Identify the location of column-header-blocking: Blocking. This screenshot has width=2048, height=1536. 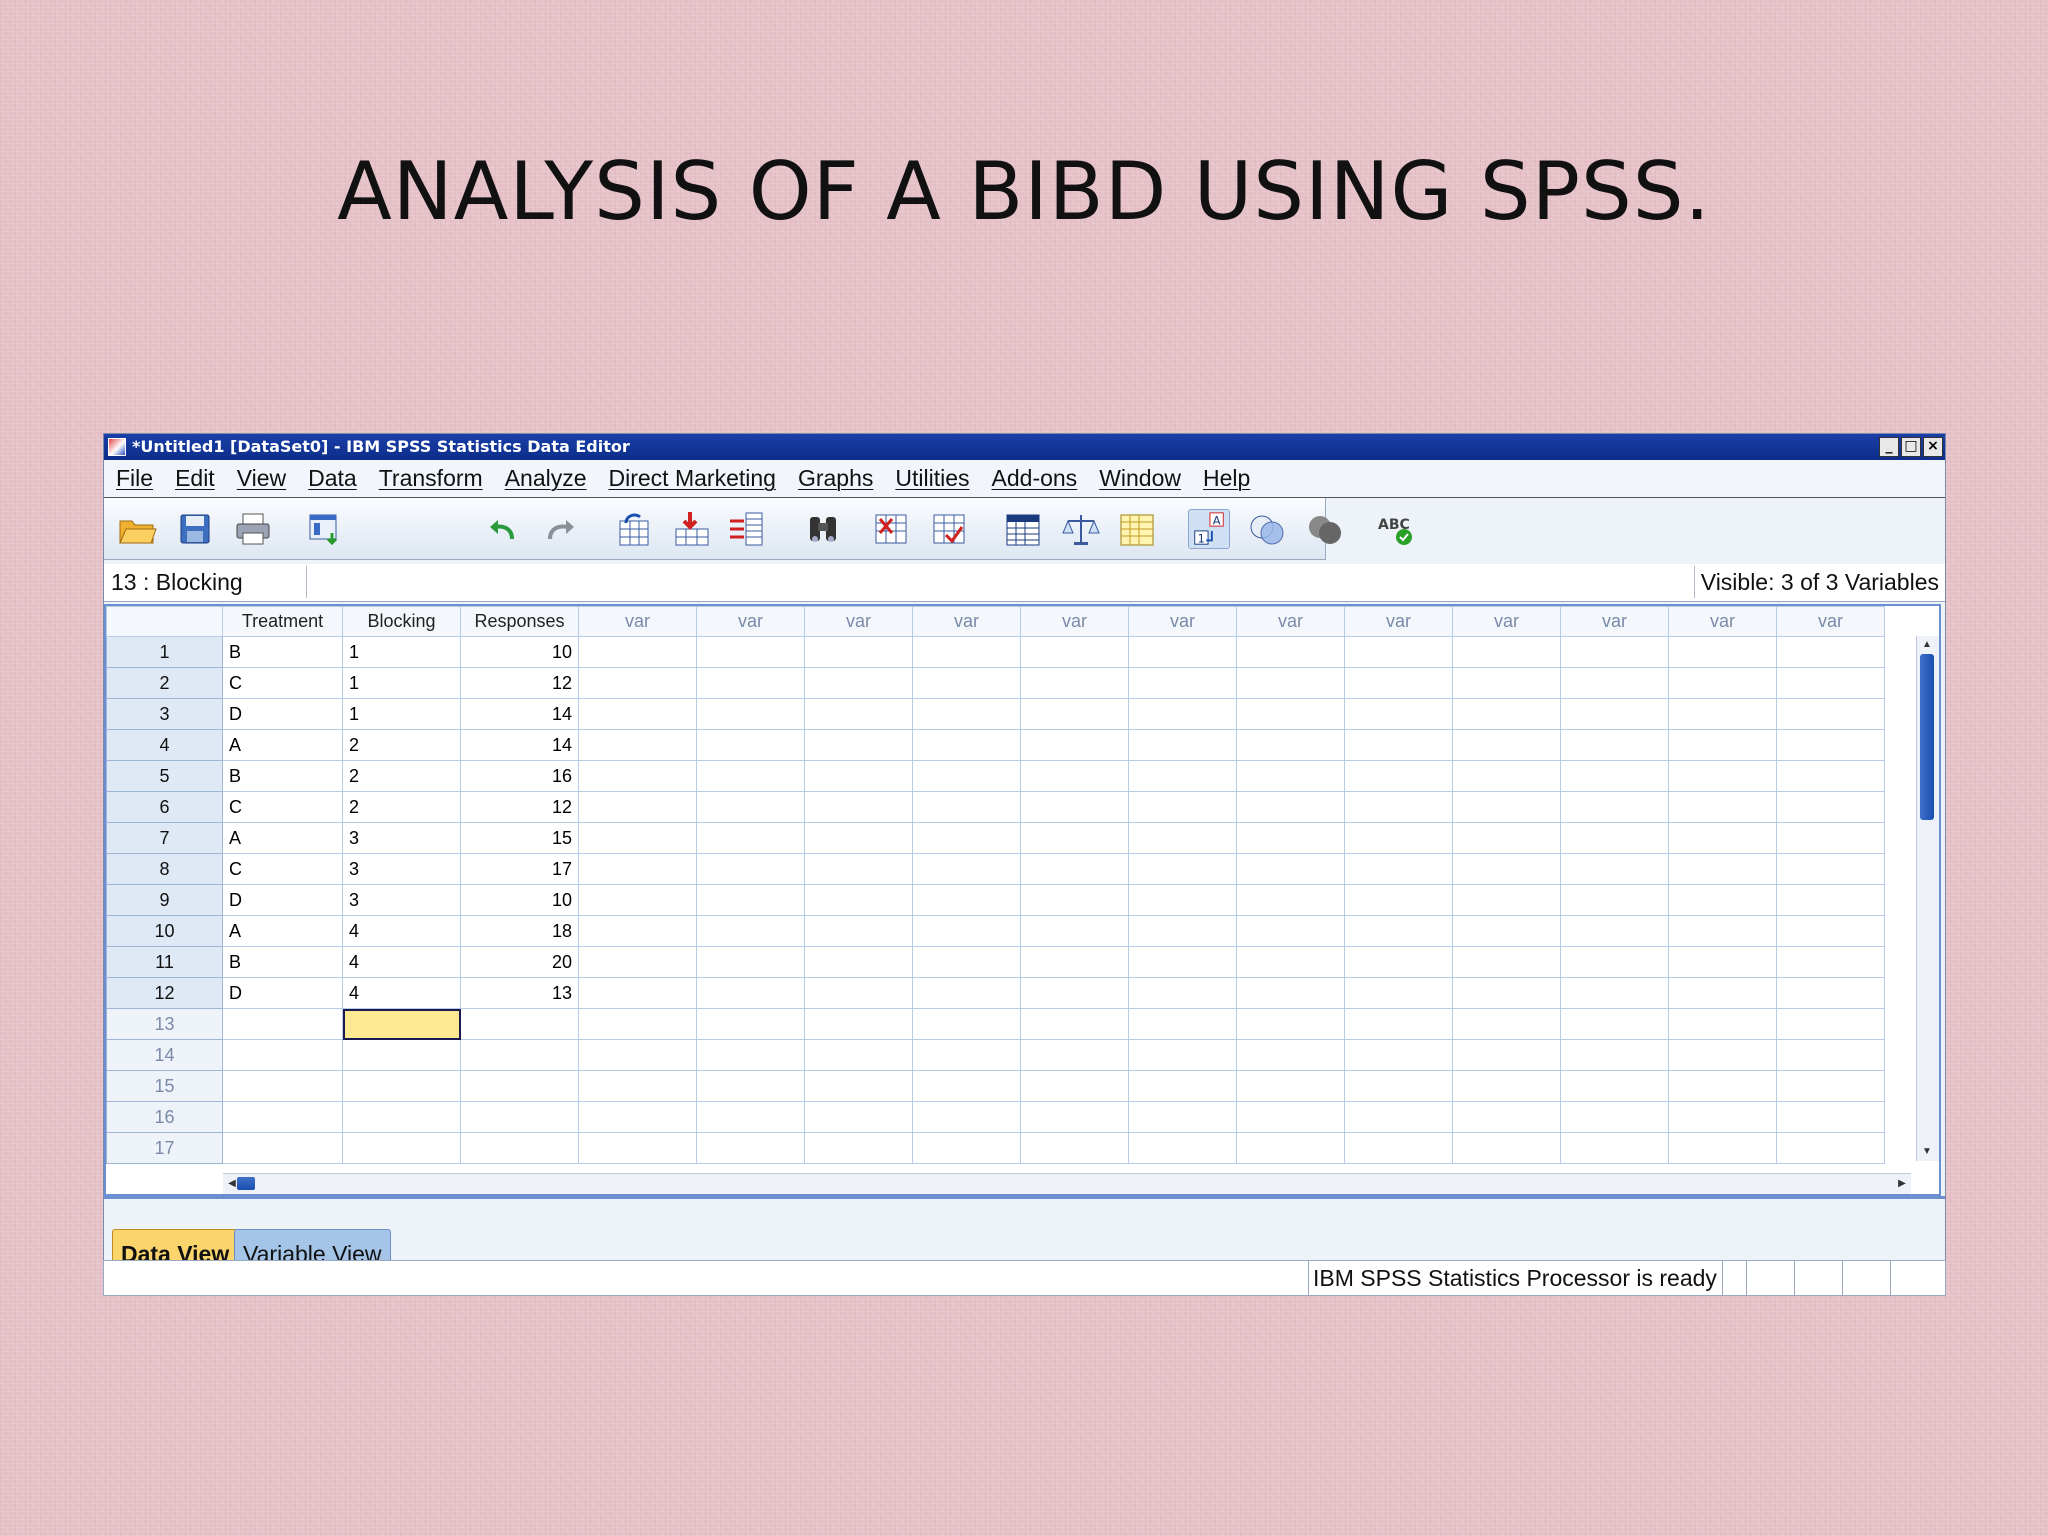
(401, 621).